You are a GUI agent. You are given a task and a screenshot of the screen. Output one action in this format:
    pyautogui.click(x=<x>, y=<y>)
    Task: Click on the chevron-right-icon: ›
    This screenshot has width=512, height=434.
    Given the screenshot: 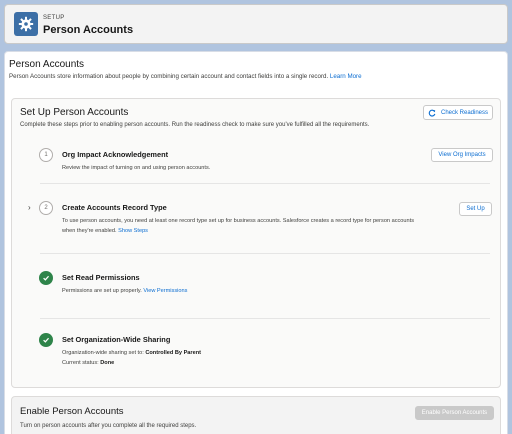 What is the action you would take?
    pyautogui.click(x=29, y=207)
    